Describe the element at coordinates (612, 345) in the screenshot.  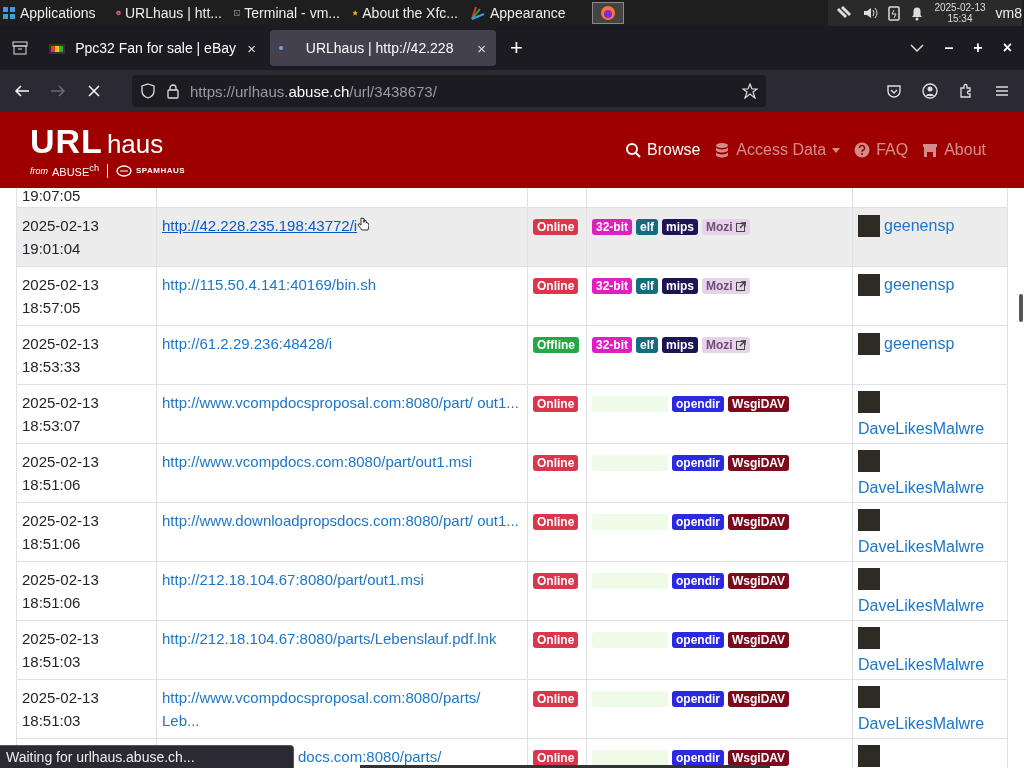
I see `tag-badge: 32-bit` at that location.